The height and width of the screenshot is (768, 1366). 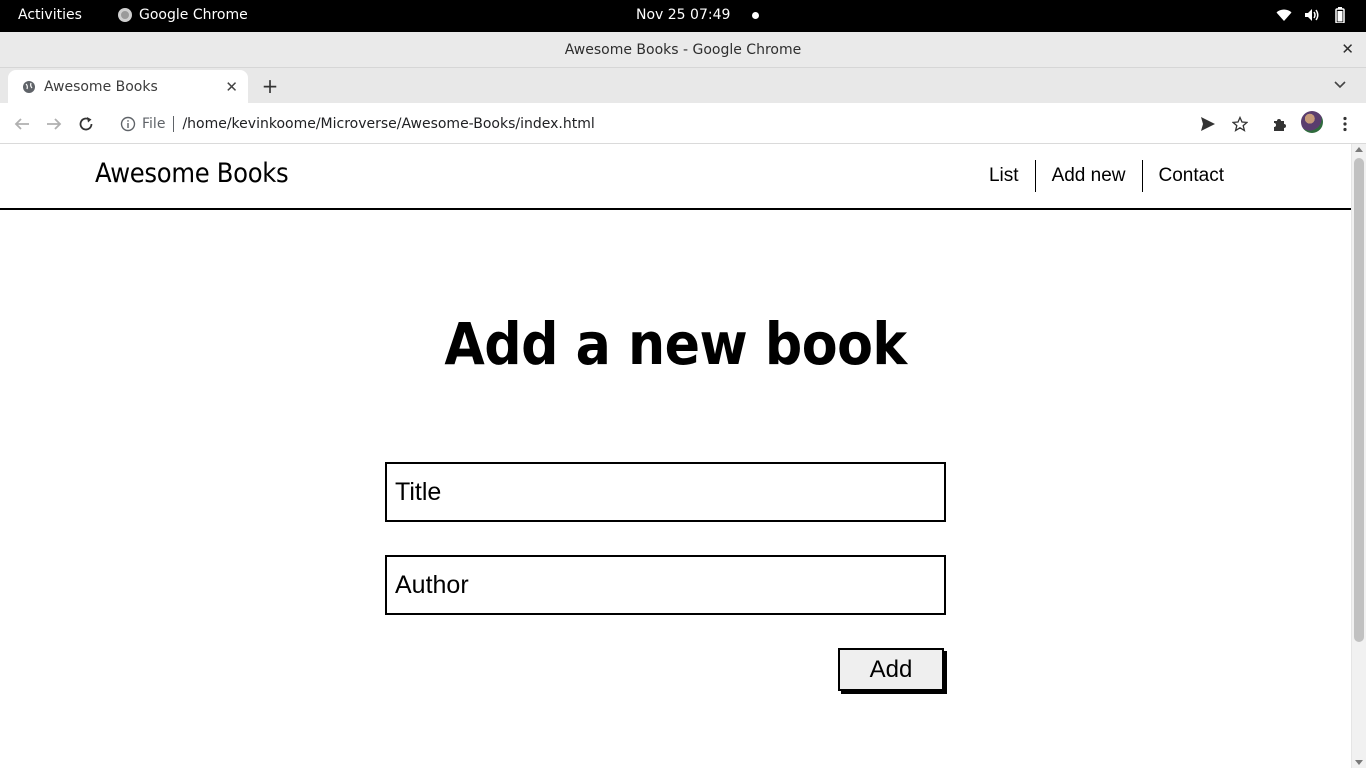 I want to click on back-arrow-icon, so click(x=21, y=124).